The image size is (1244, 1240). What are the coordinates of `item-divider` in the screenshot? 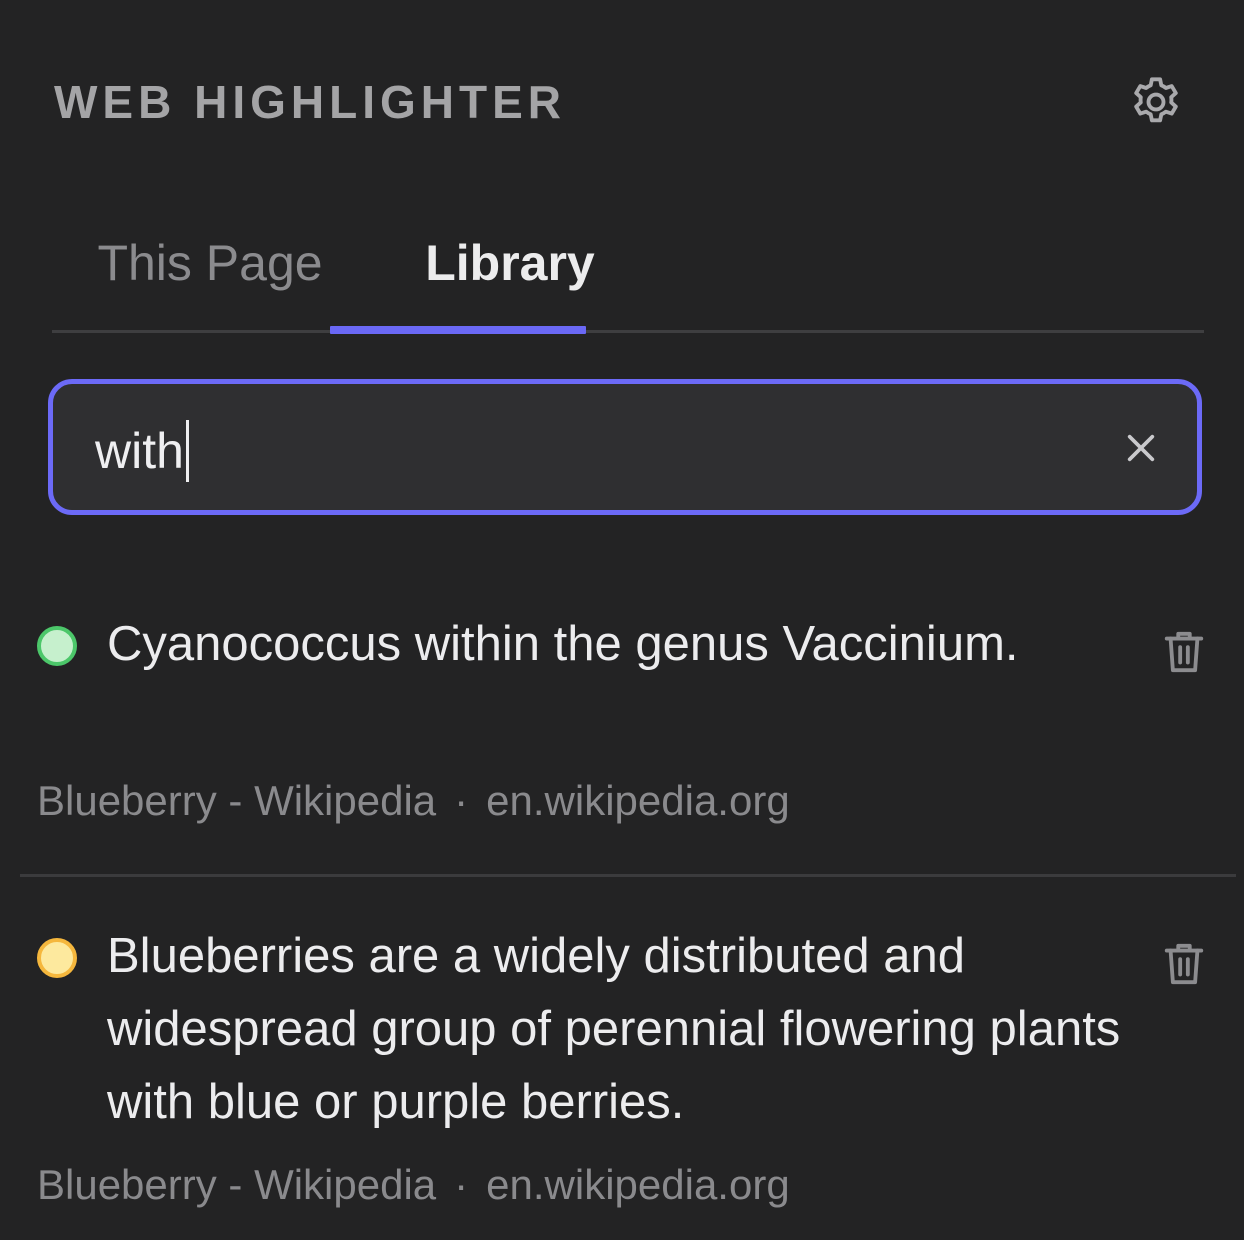 It's located at (628, 875).